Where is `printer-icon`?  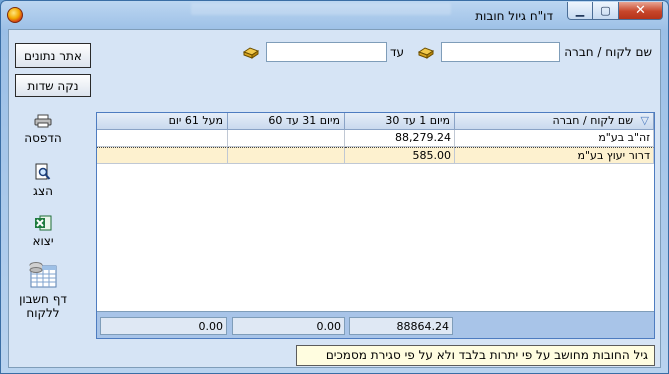
printer-icon is located at coordinates (43, 121).